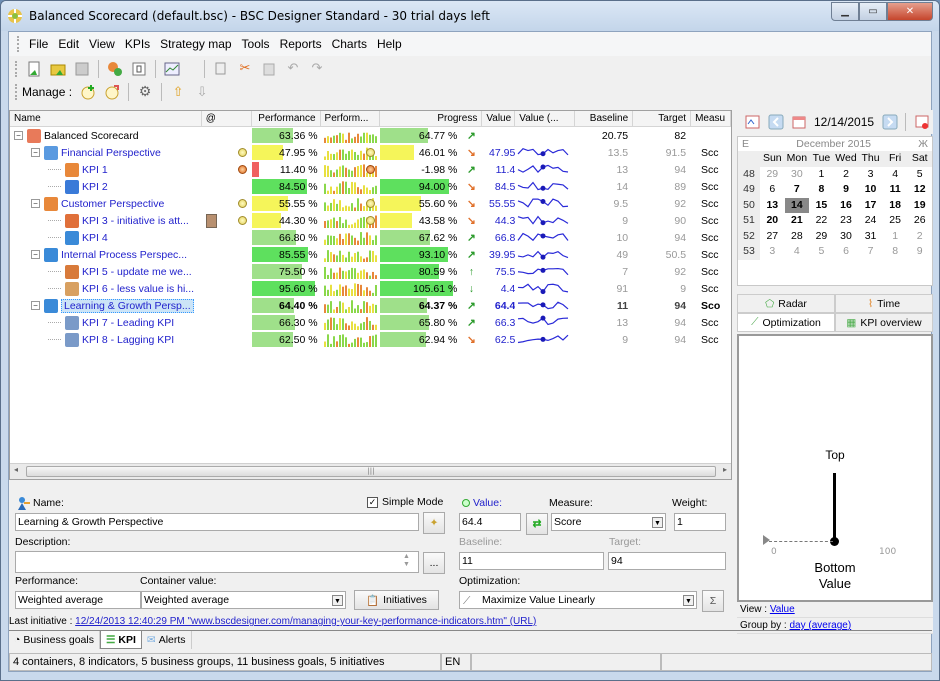  I want to click on row-name: KPI 4, so click(95, 238).